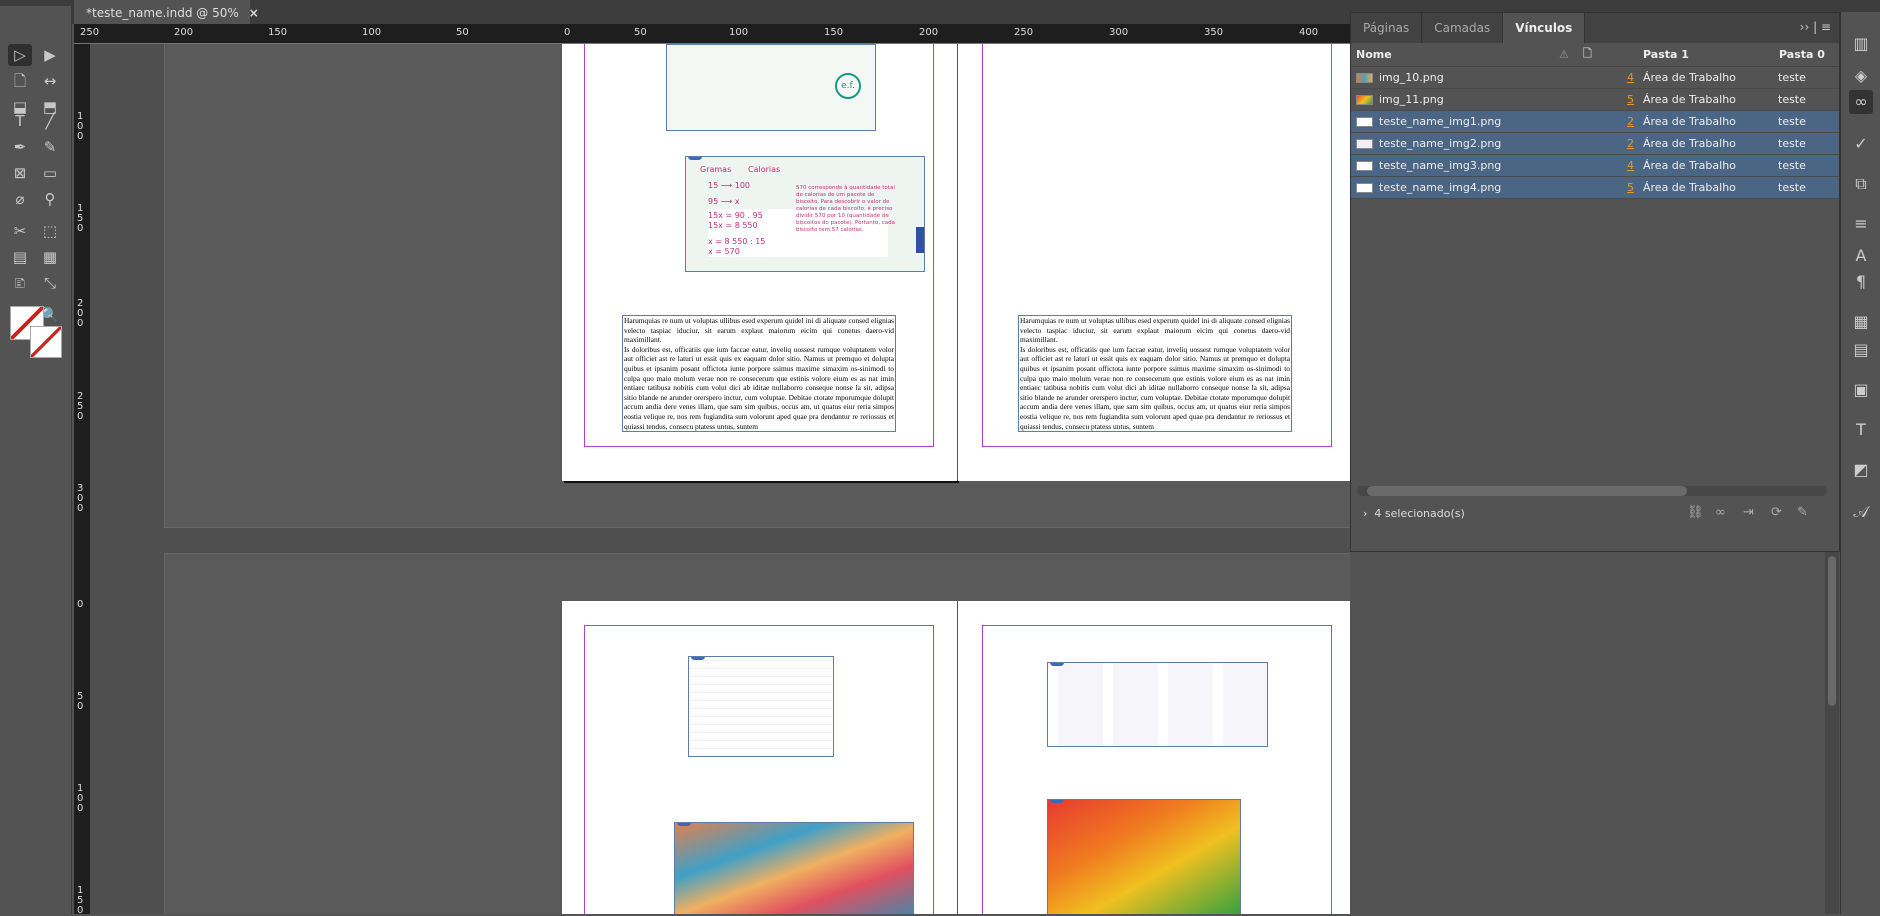 The height and width of the screenshot is (916, 1880). I want to click on type-tool: T, so click(20, 121).